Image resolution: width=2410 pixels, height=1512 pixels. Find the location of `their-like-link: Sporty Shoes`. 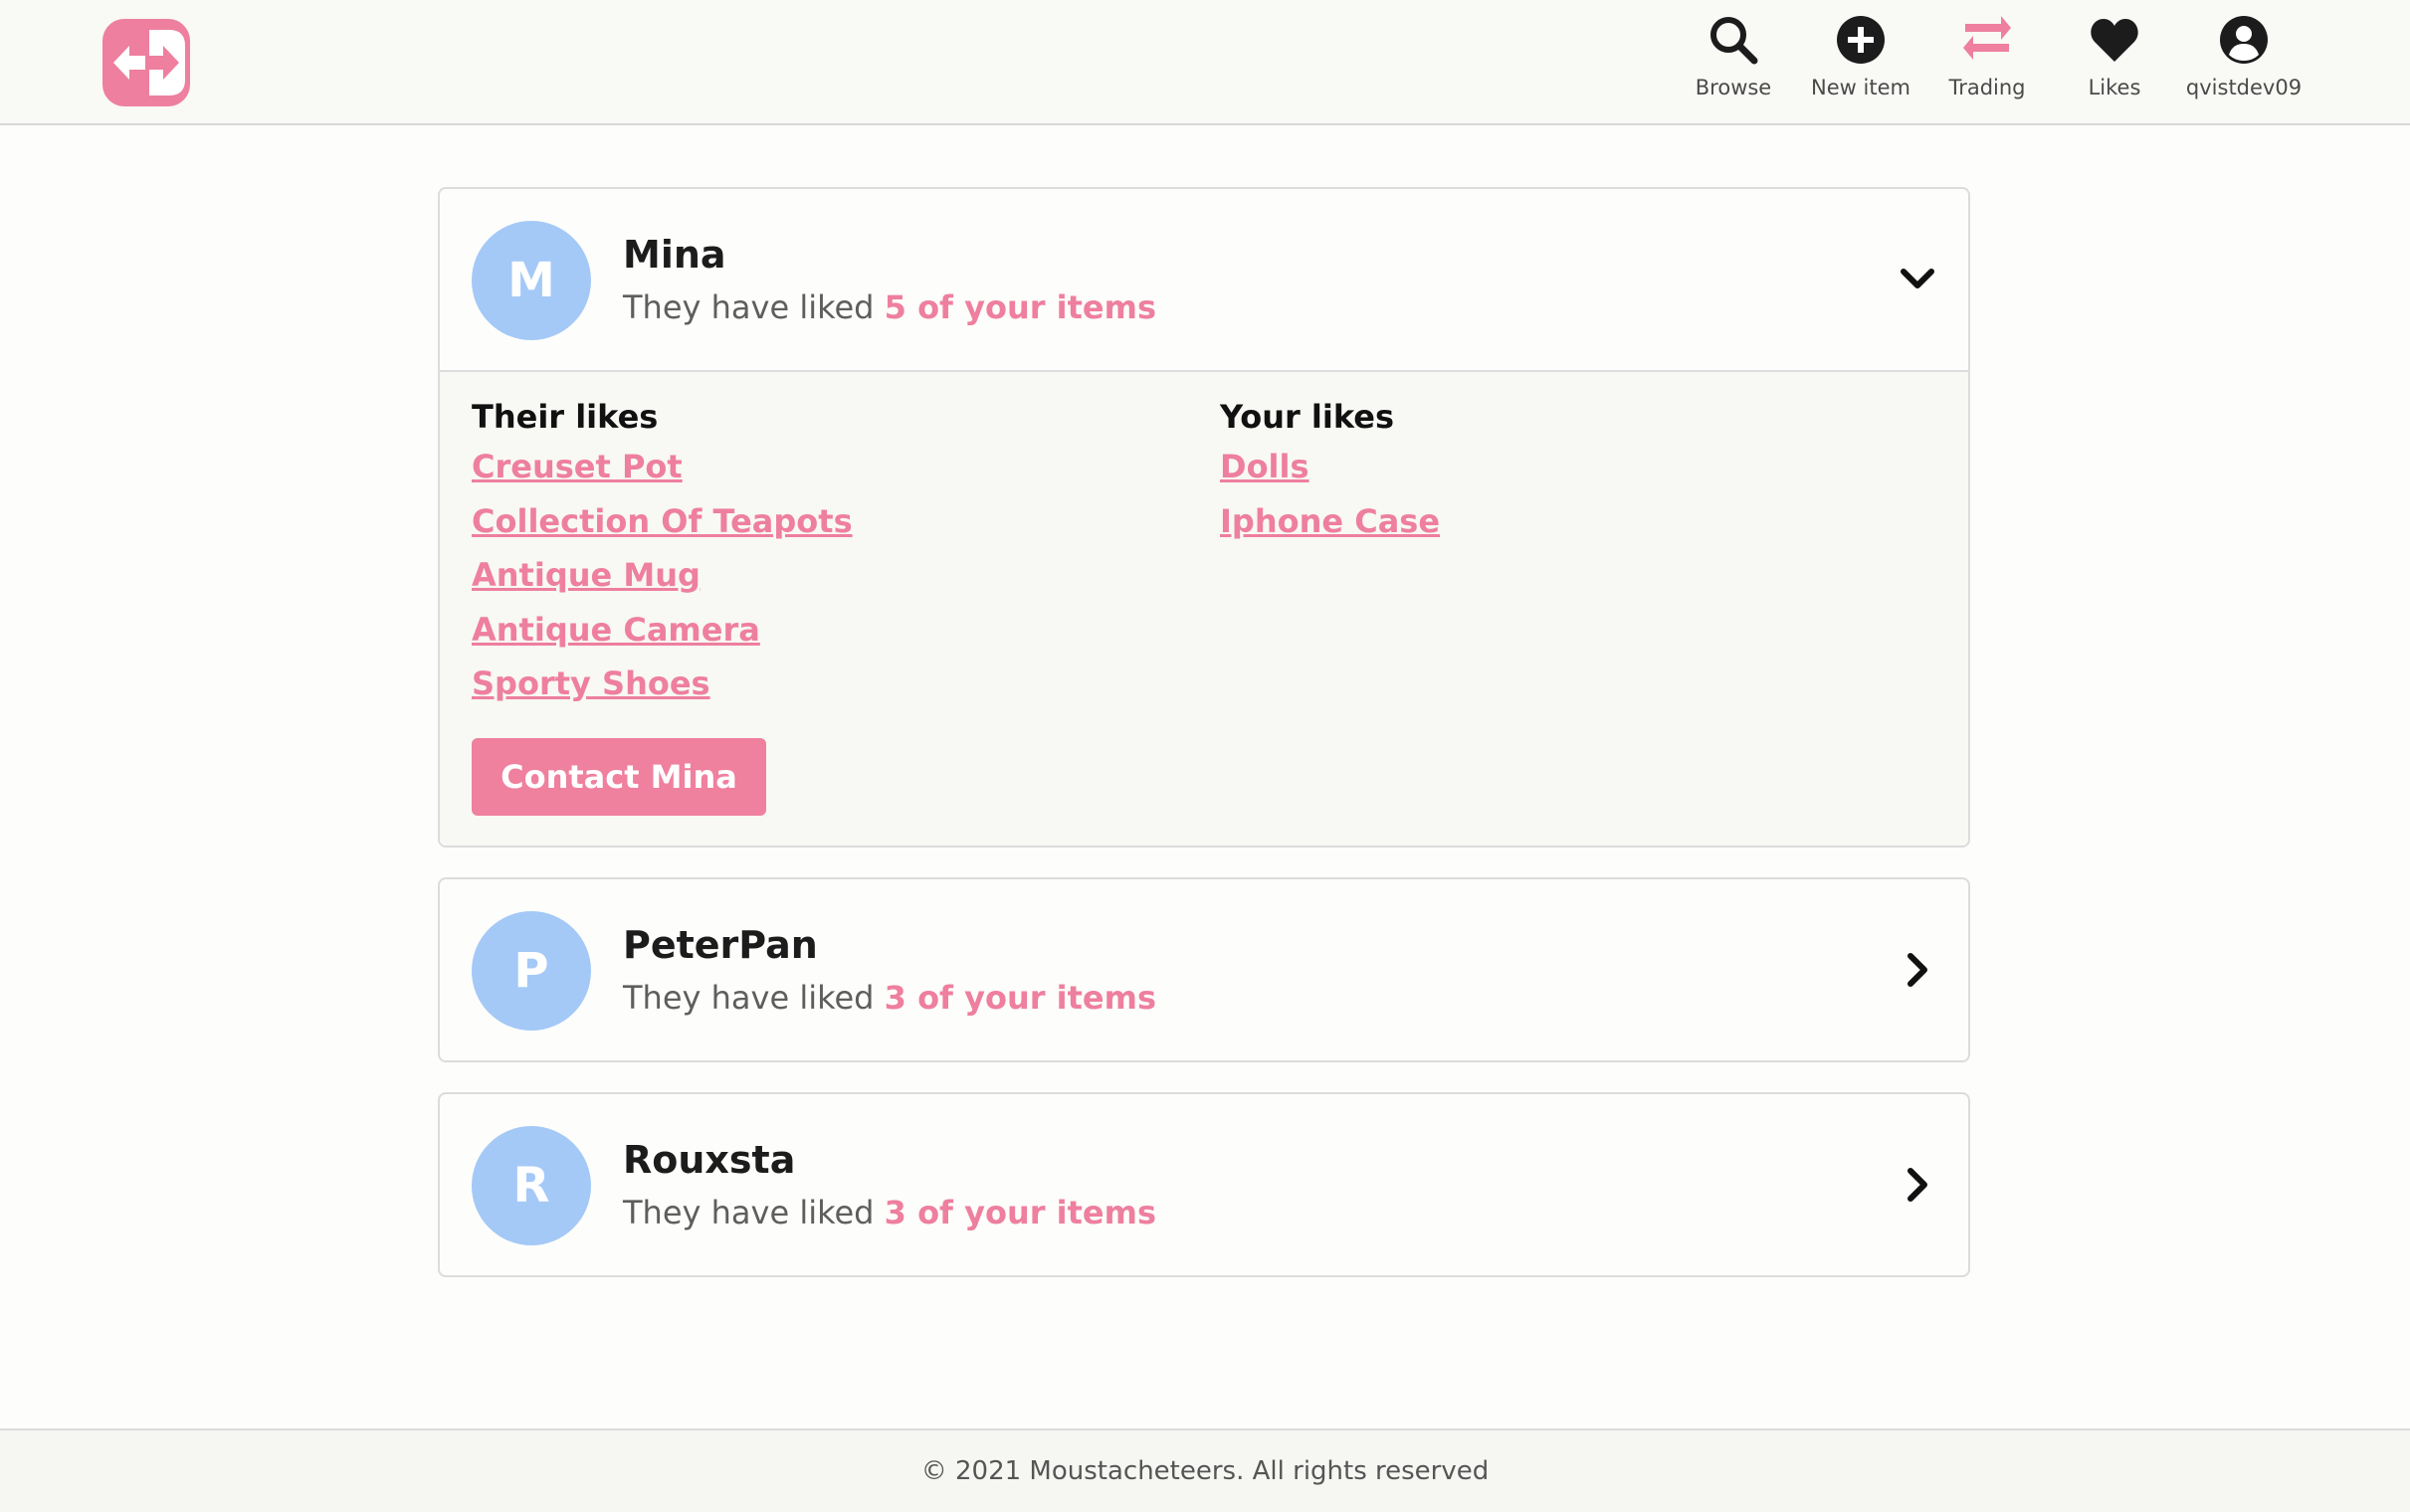

their-like-link: Sporty Shoes is located at coordinates (662, 688).